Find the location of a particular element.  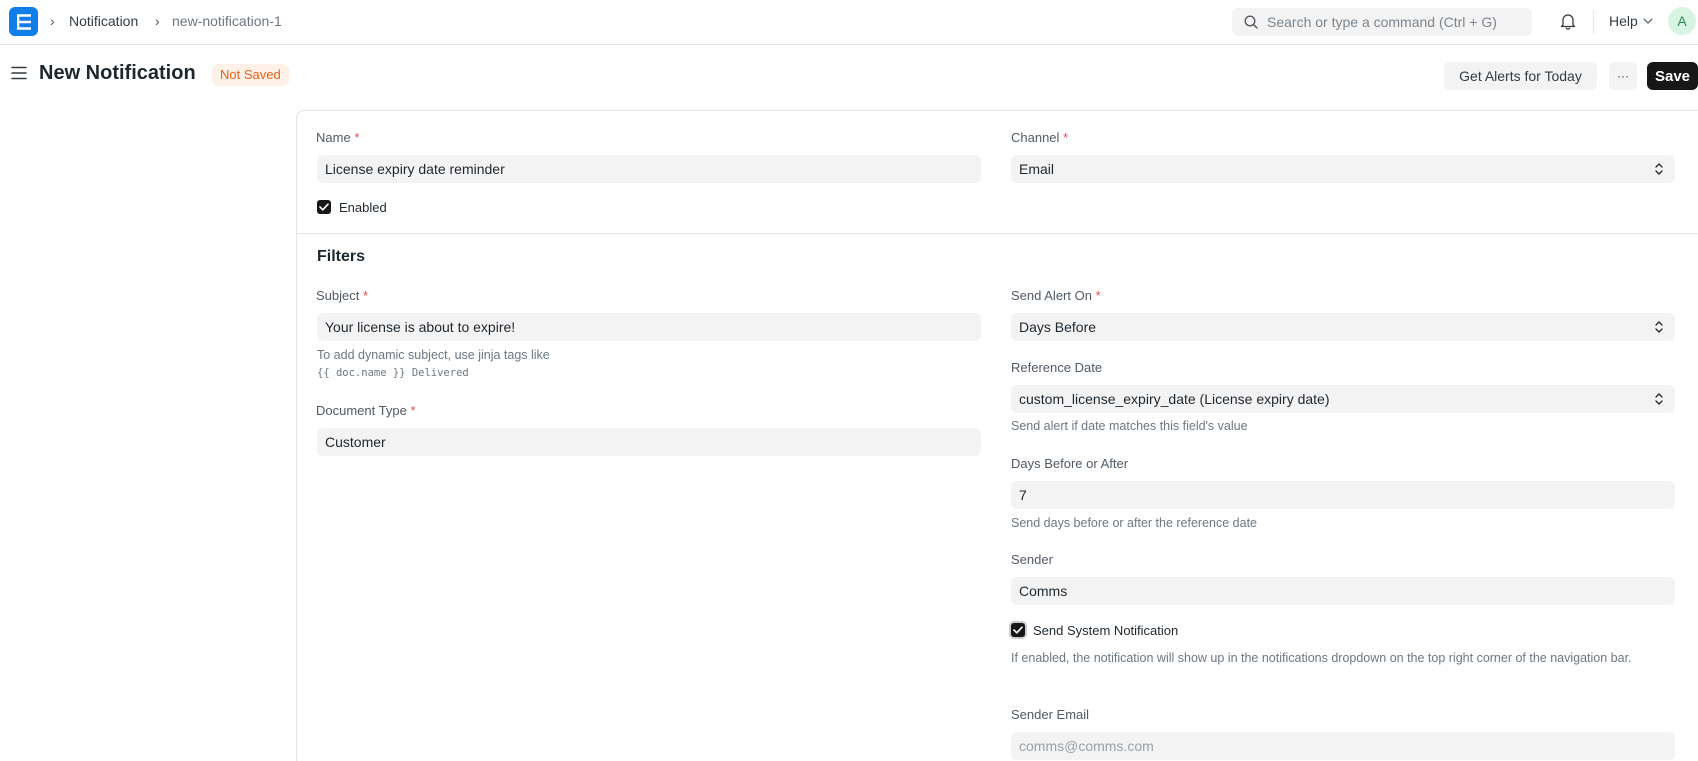

bell-icon is located at coordinates (1568, 22).